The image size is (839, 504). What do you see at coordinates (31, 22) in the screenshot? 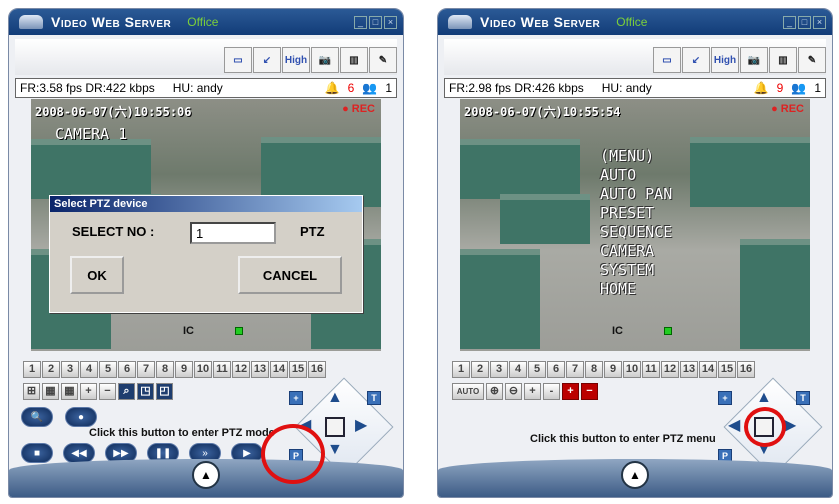
I see `app-logo-icon` at bounding box center [31, 22].